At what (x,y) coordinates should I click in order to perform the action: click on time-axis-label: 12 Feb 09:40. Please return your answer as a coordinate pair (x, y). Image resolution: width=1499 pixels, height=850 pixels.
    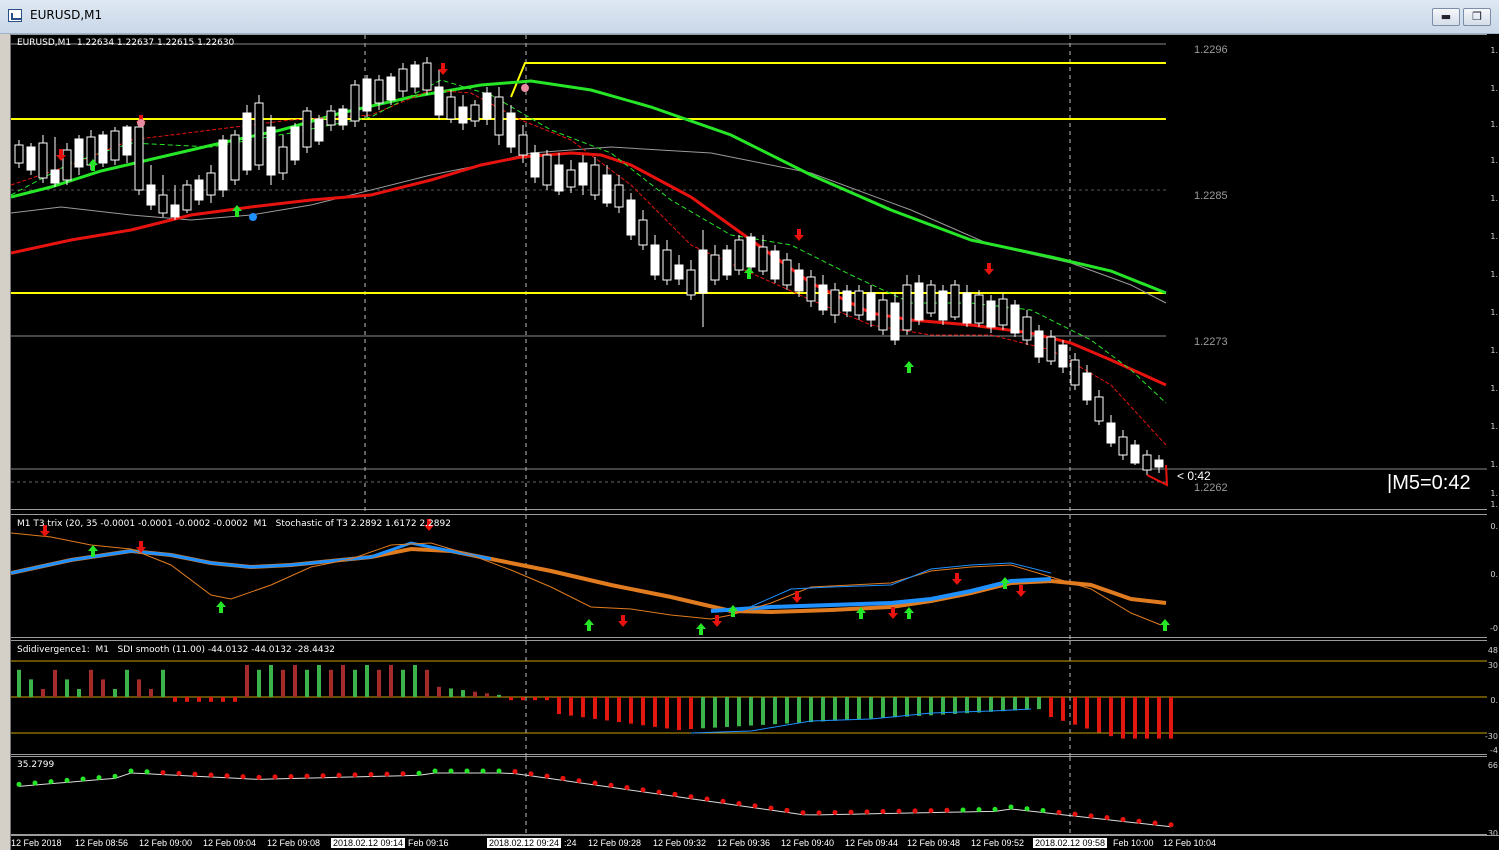
    Looking at the image, I should click on (808, 843).